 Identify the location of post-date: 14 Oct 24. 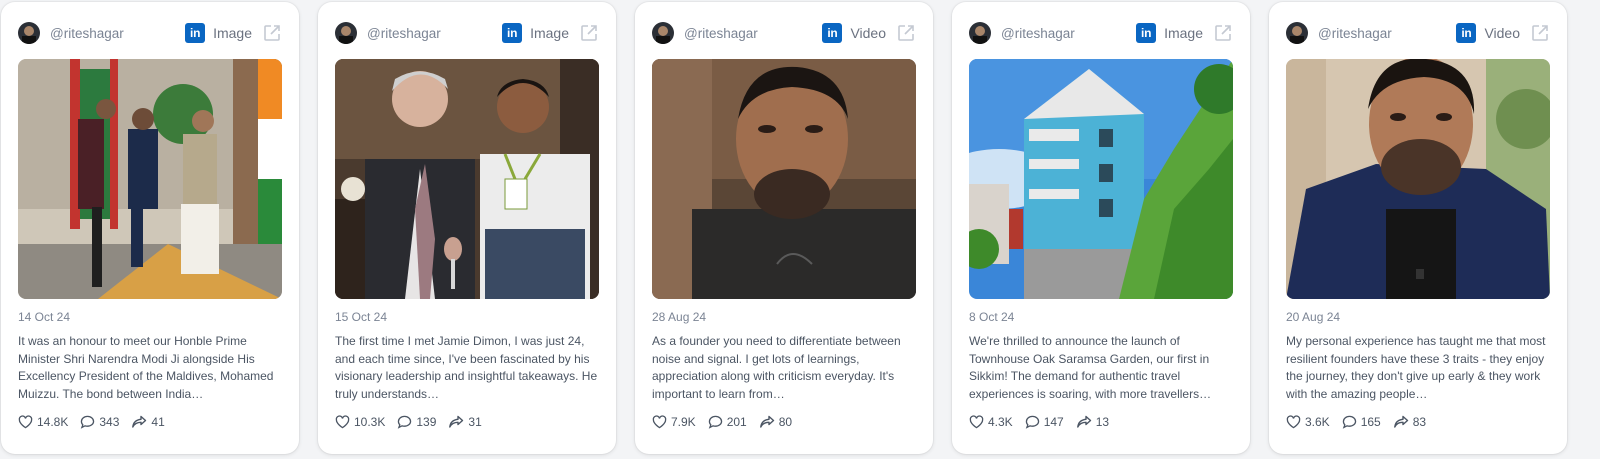
(44, 317).